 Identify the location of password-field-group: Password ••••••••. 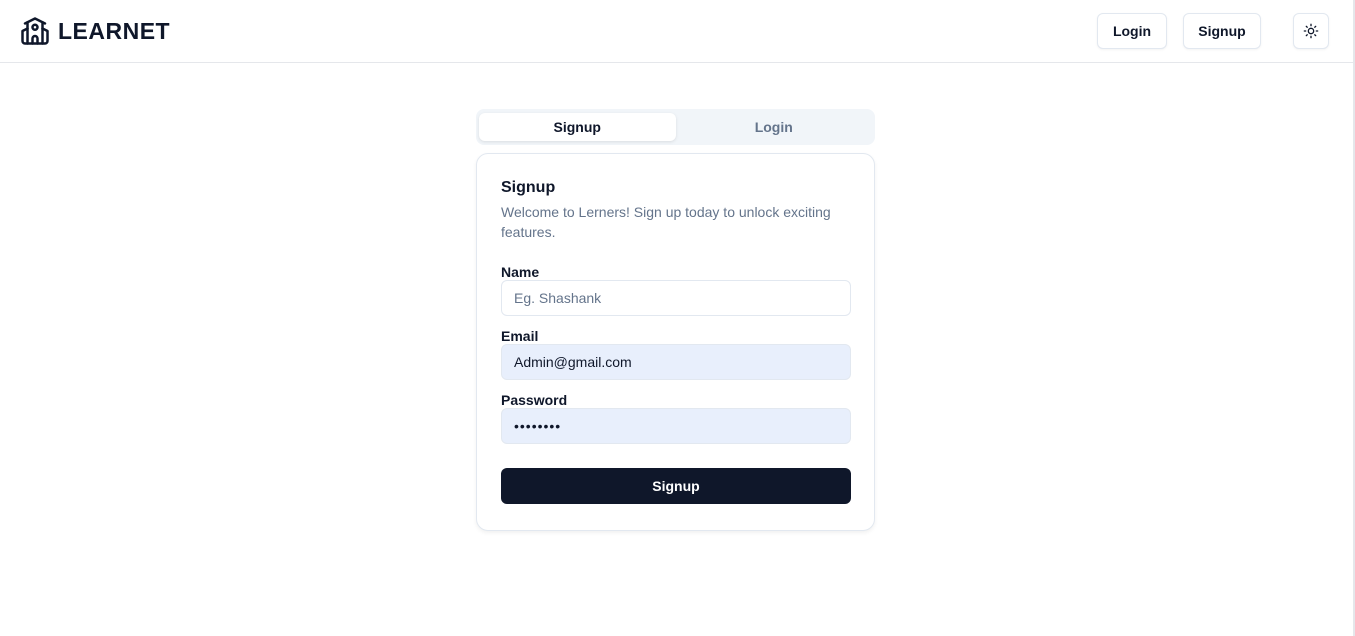
(676, 418).